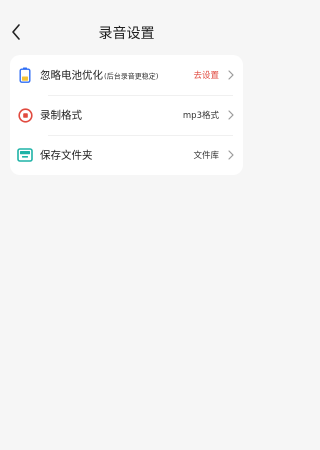 This screenshot has height=450, width=320. What do you see at coordinates (206, 156) in the screenshot?
I see `setting-value: 文件库` at bounding box center [206, 156].